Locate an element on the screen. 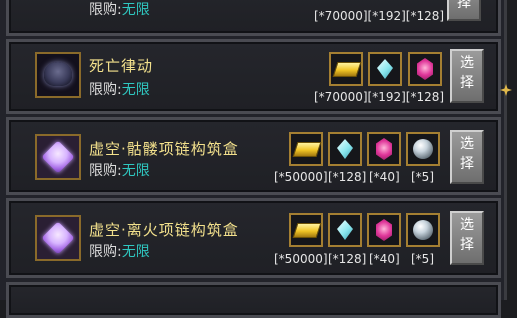  item-name: 虚空·离火项链构筑盒 is located at coordinates (164, 230).